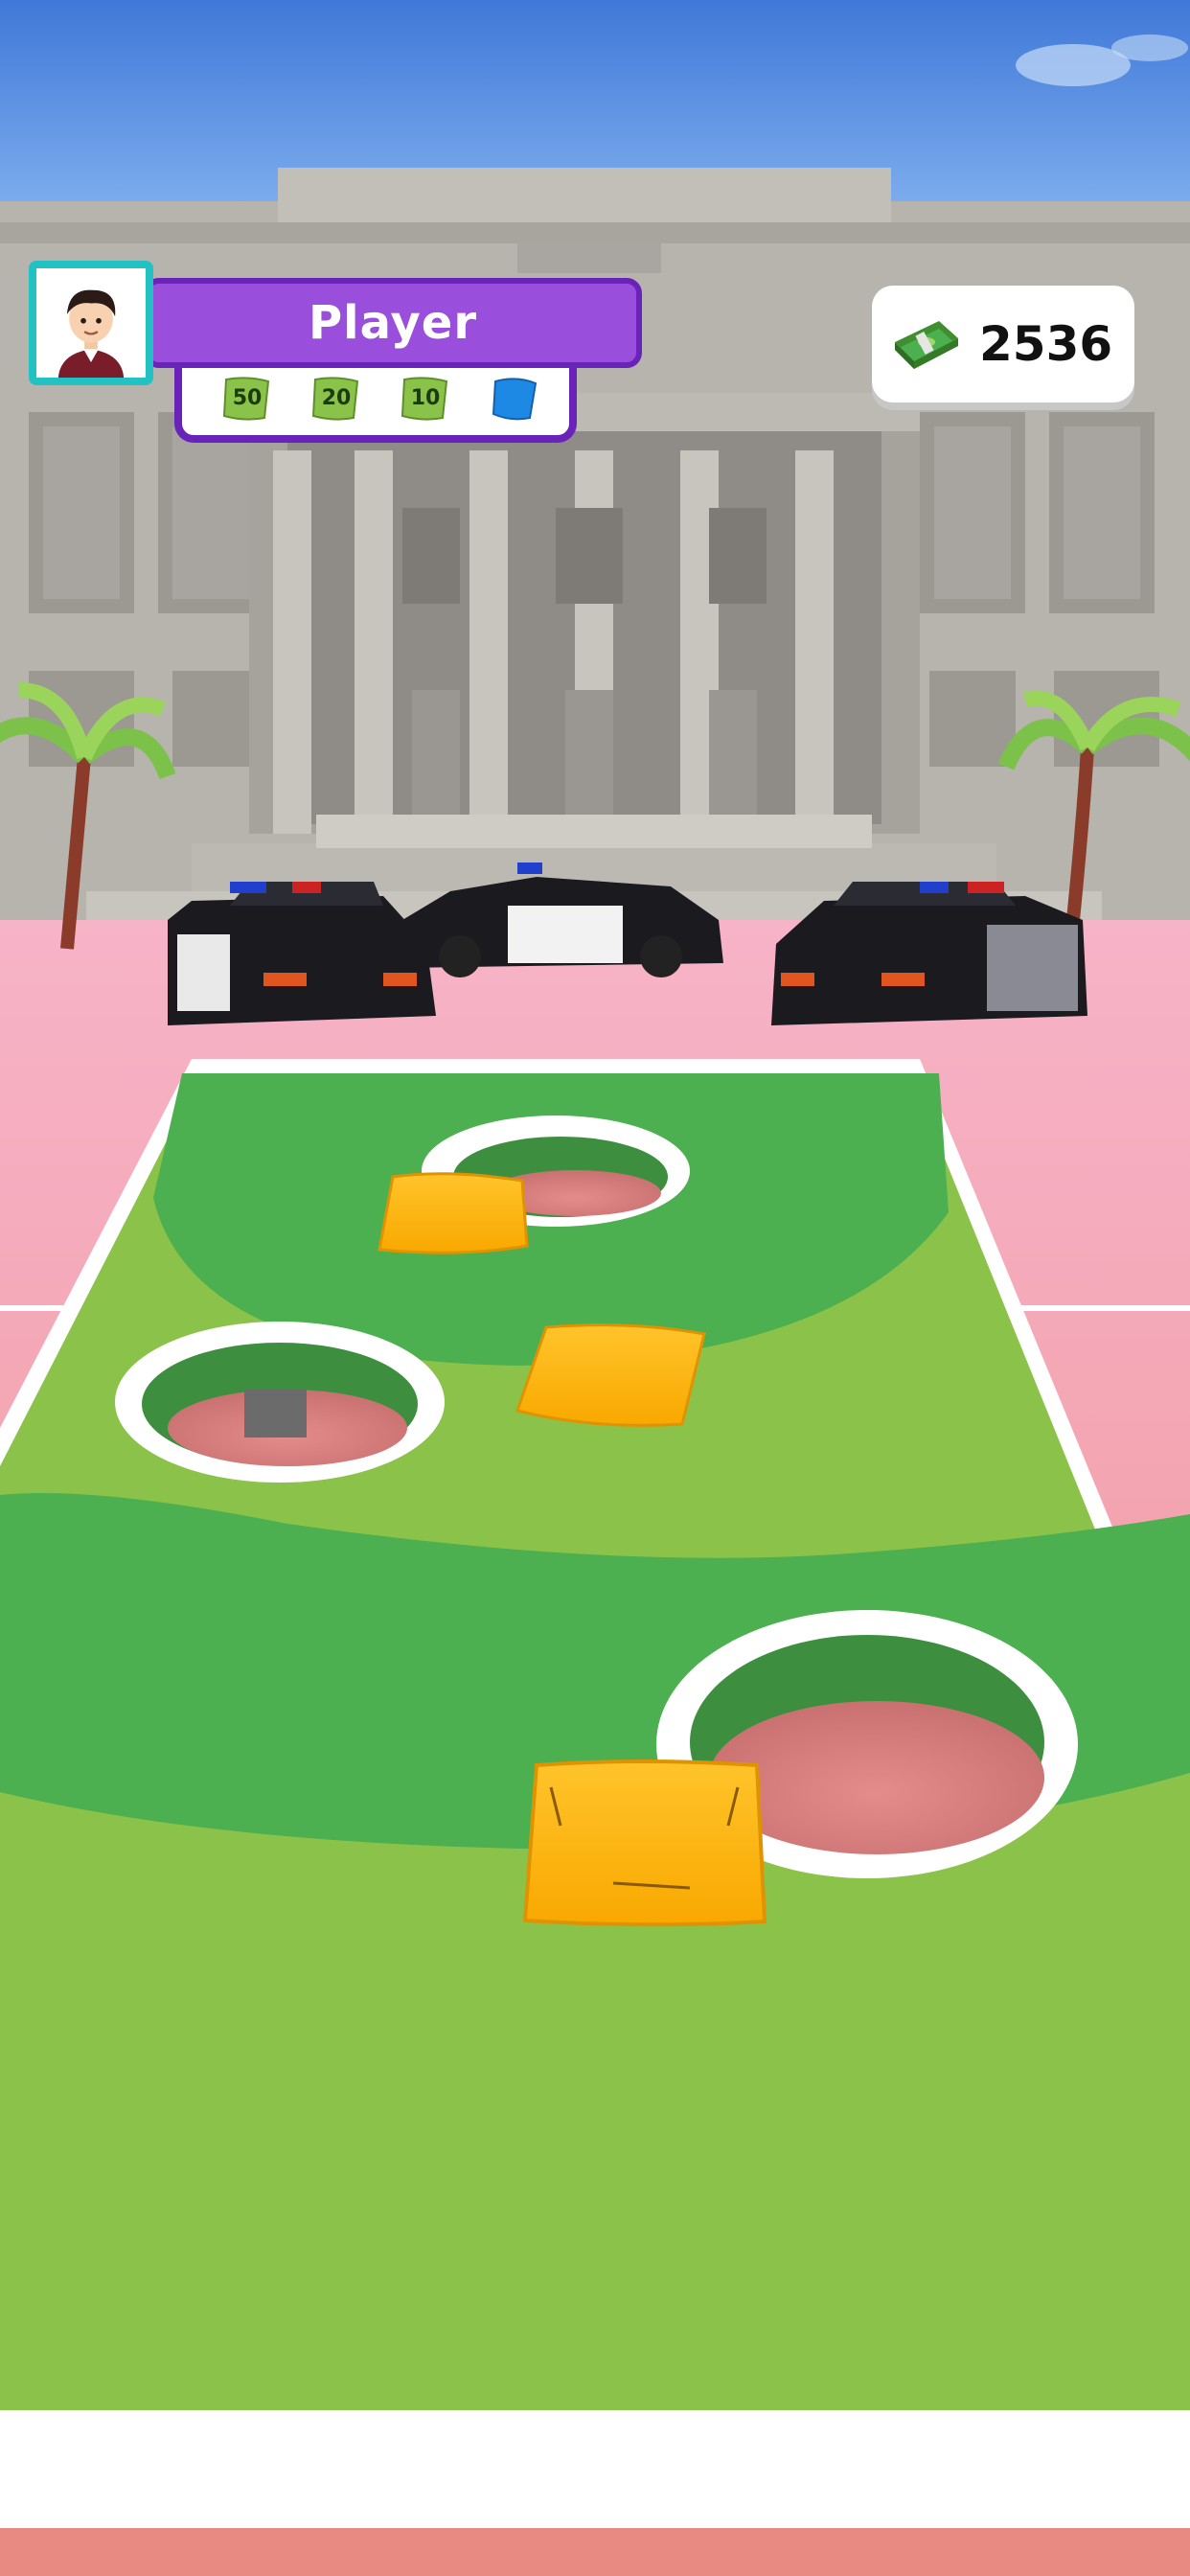 The image size is (1190, 2576). I want to click on bag-slot-label: 10, so click(426, 398).